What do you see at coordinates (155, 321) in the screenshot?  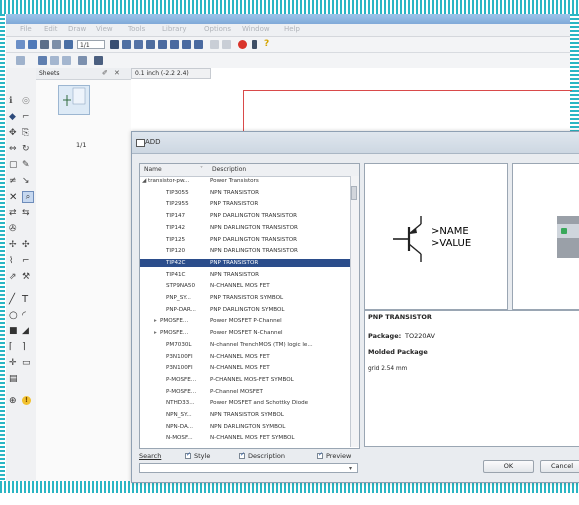 I see `collapse-icon: ▸` at bounding box center [155, 321].